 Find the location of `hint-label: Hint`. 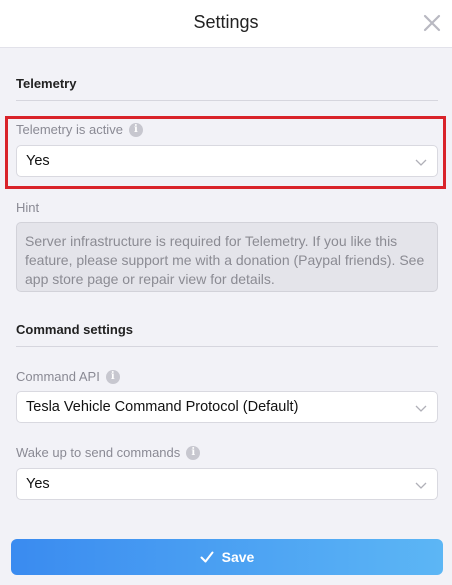

hint-label: Hint is located at coordinates (27, 207).